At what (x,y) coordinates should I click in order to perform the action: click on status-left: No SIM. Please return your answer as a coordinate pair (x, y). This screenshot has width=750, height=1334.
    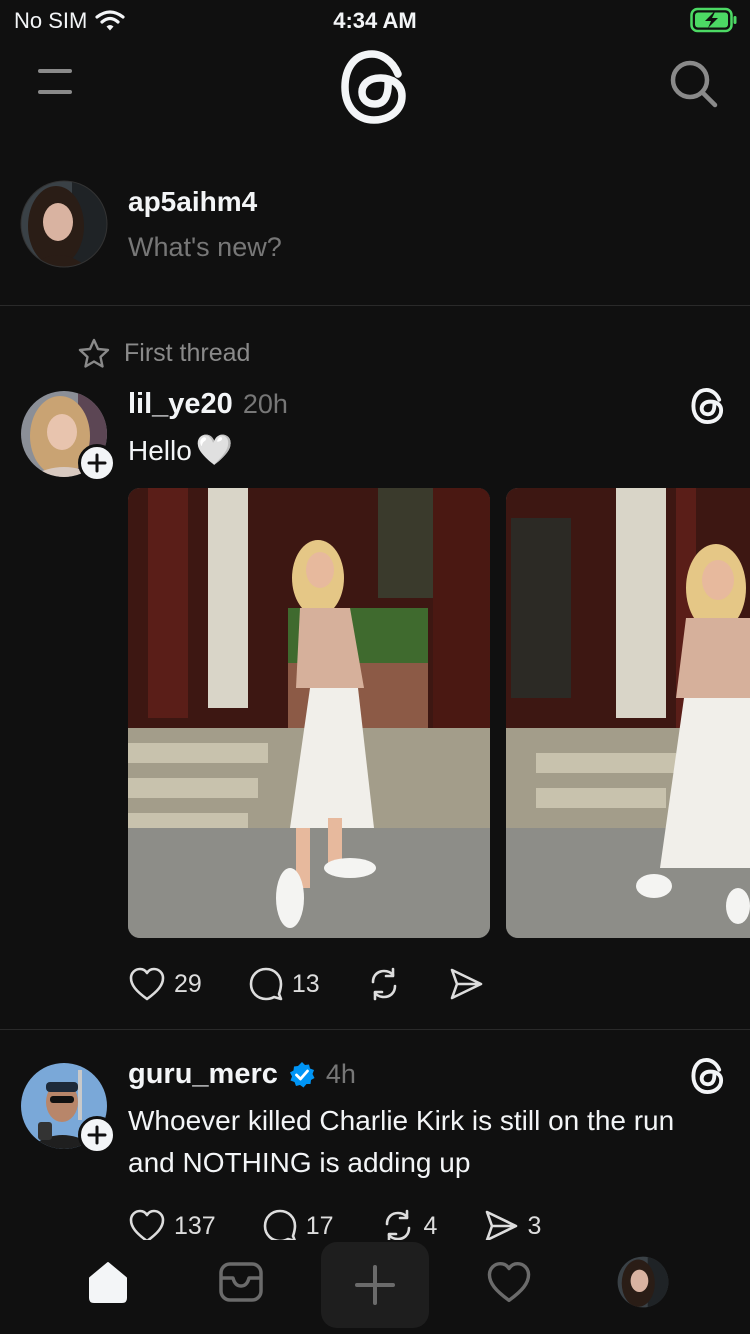
    Looking at the image, I should click on (69, 21).